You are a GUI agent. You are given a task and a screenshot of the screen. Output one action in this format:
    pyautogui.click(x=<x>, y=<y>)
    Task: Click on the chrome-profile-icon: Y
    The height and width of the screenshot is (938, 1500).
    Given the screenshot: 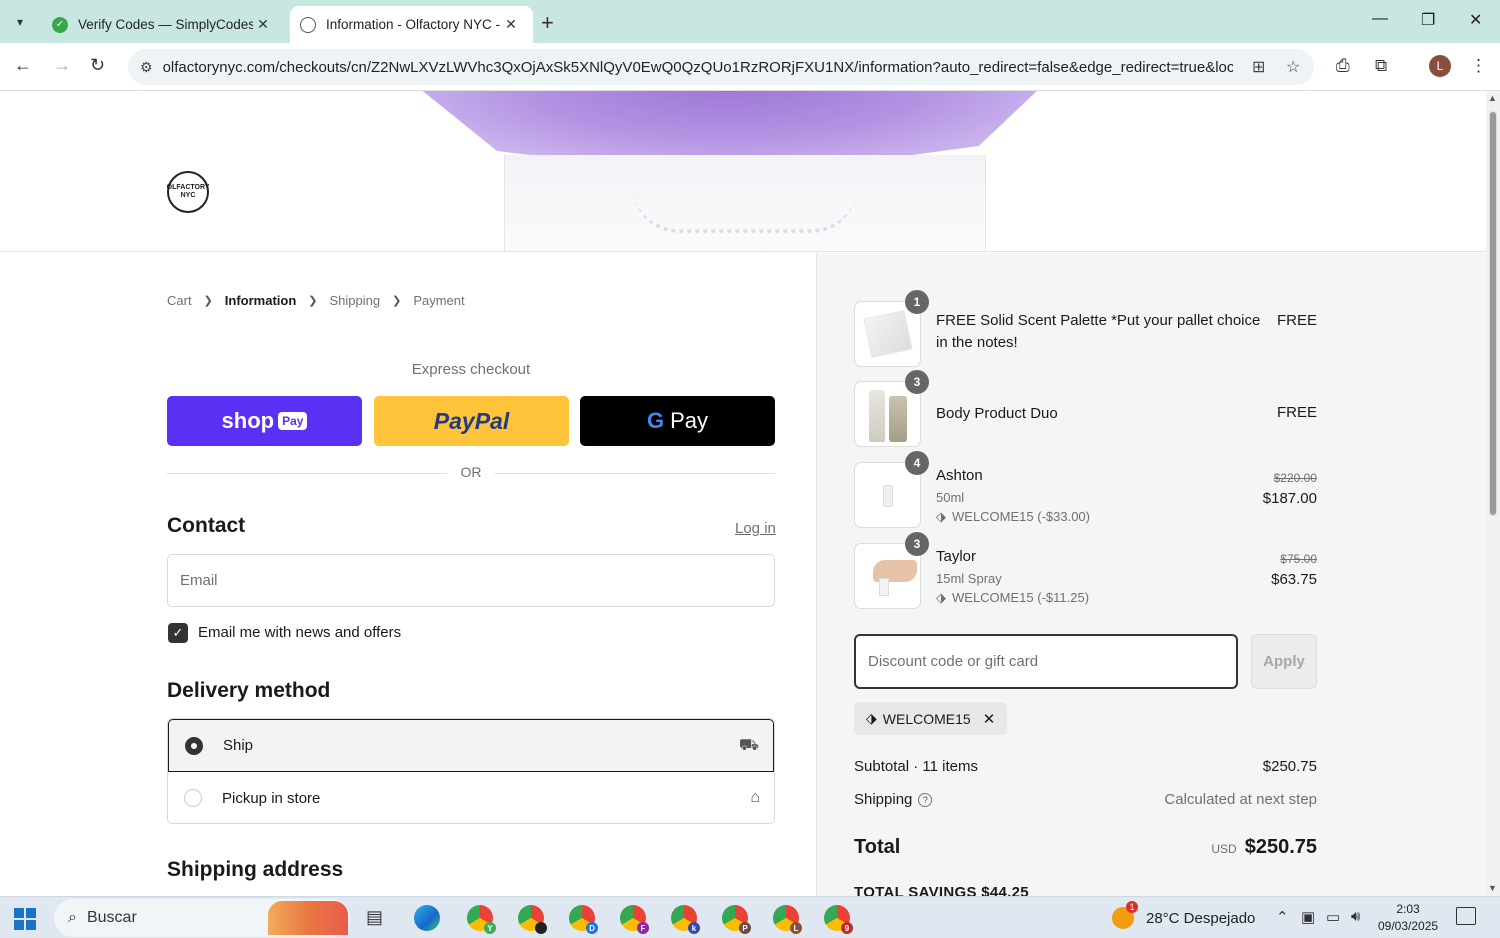 What is the action you would take?
    pyautogui.click(x=481, y=919)
    